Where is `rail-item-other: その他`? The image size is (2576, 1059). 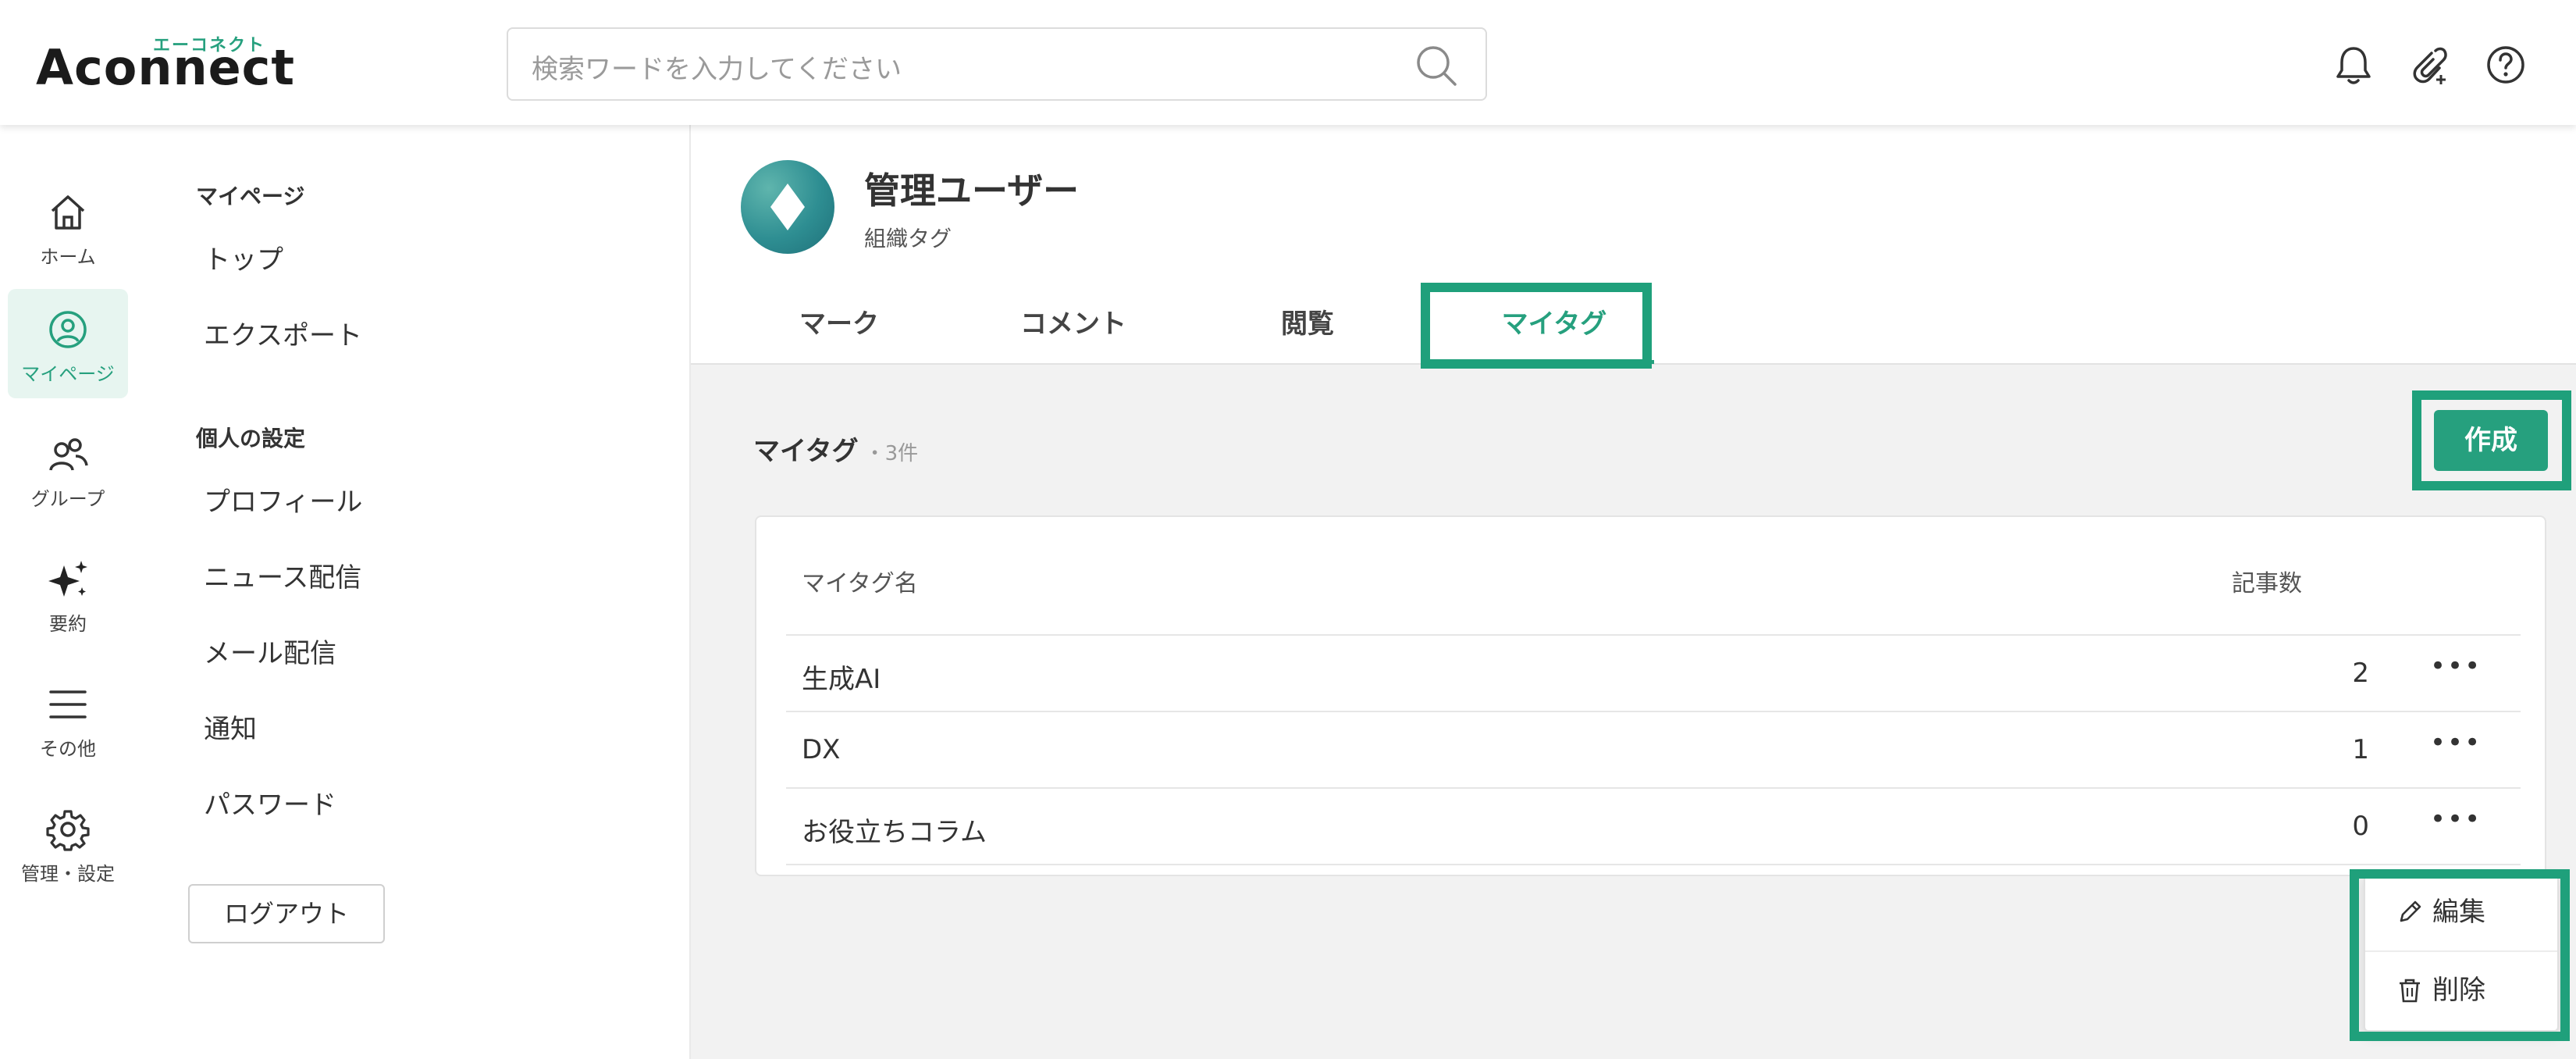 rail-item-other: その他 is located at coordinates (68, 718).